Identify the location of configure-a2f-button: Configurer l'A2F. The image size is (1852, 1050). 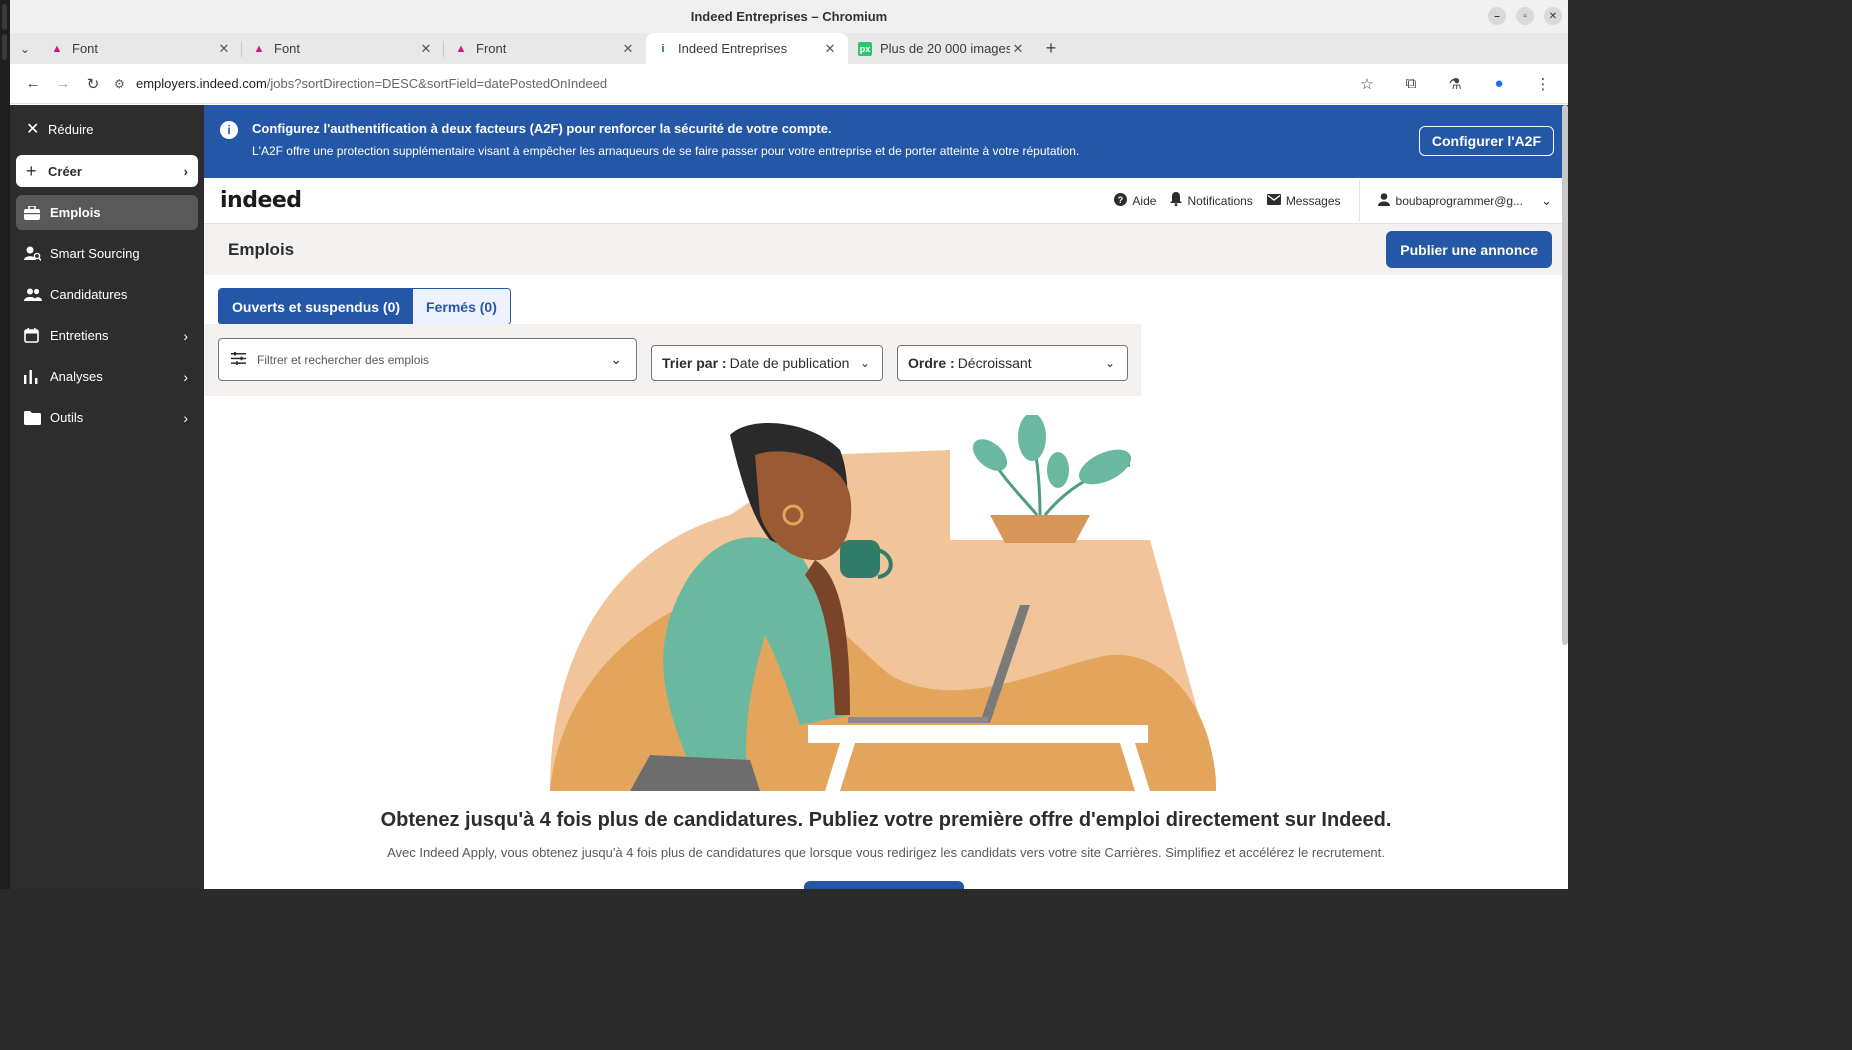
(1486, 141).